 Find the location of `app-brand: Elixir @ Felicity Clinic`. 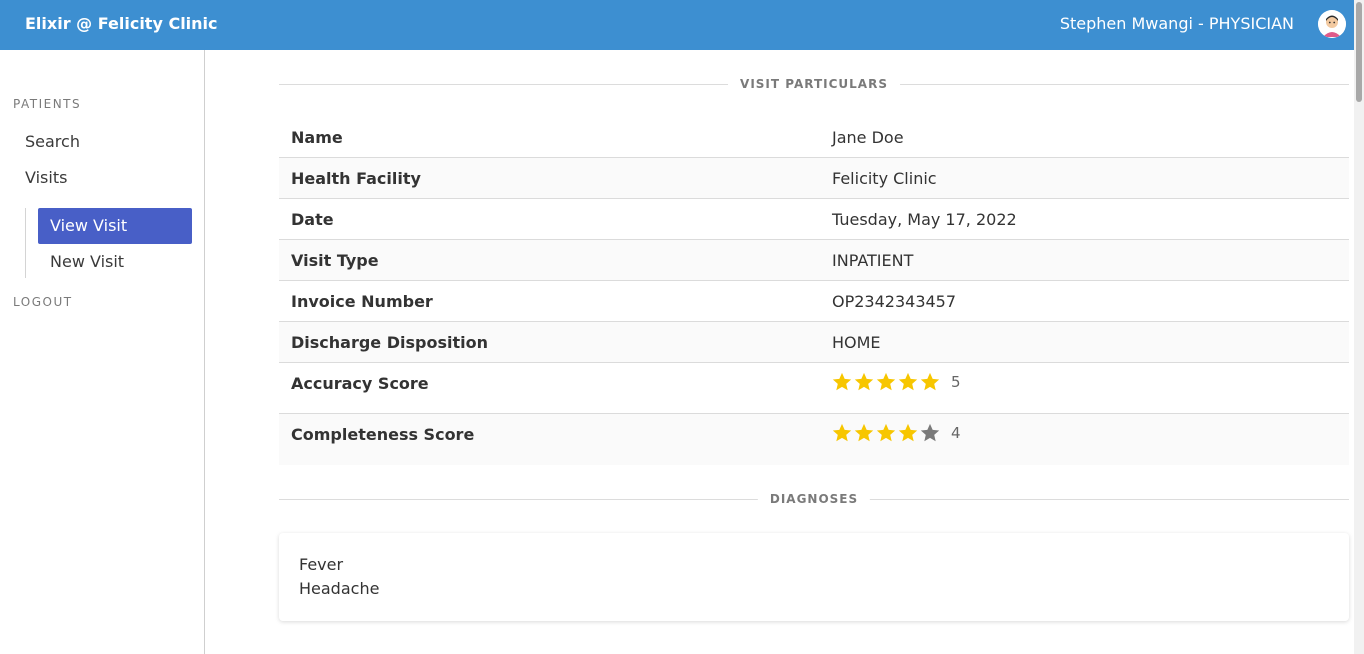

app-brand: Elixir @ Felicity Clinic is located at coordinates (121, 23).